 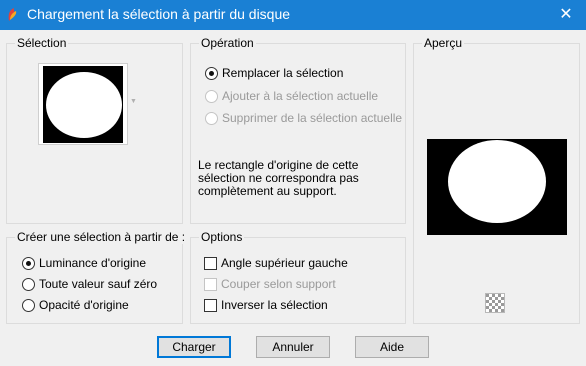 I want to click on radio-label: Luminance d'origine, so click(x=93, y=263).